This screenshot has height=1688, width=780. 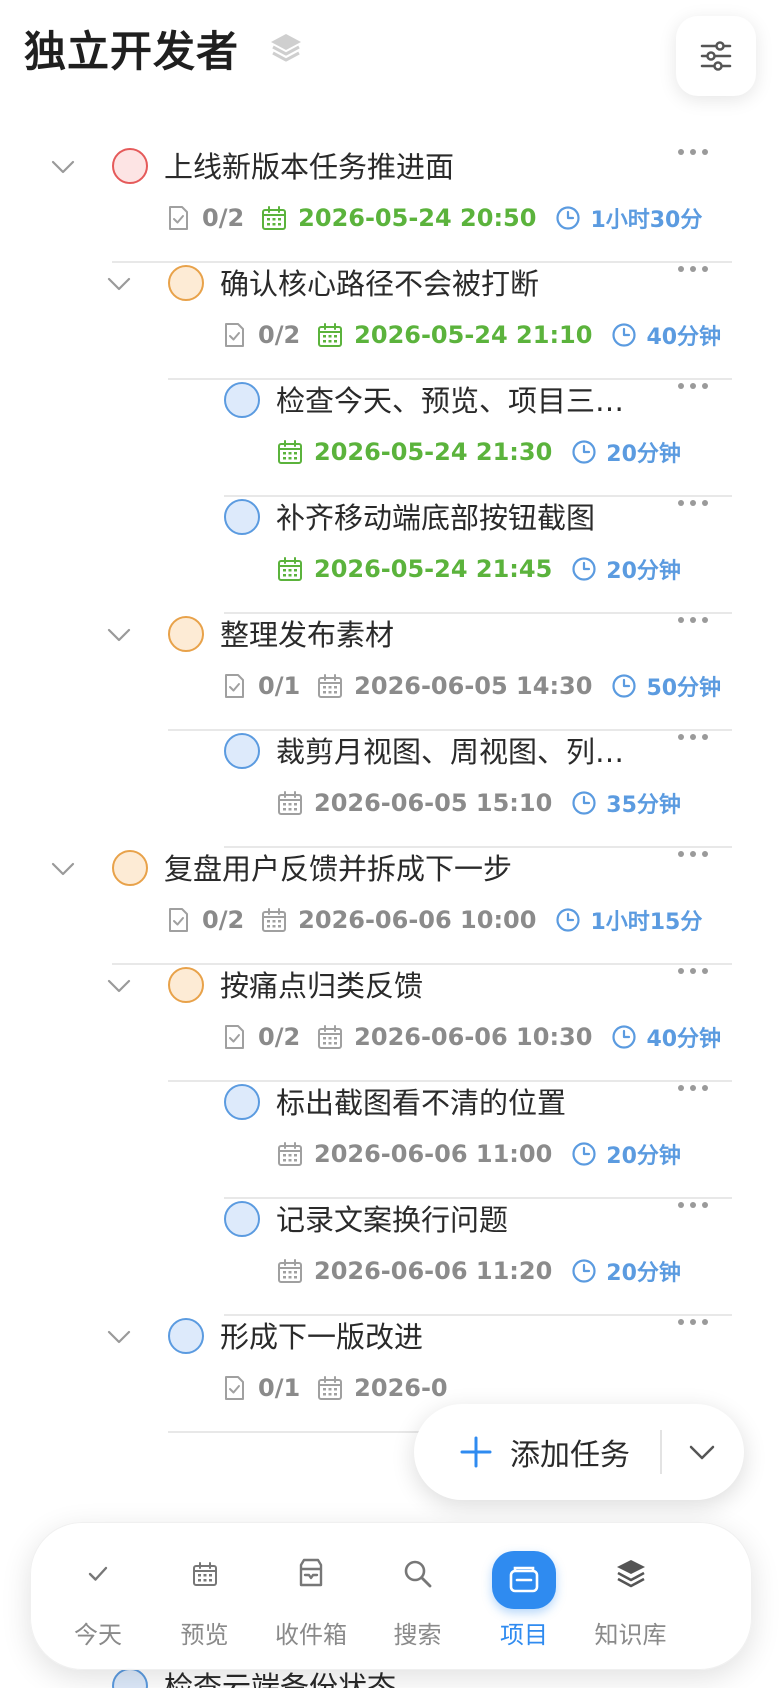 I want to click on tab-check: 今天, so click(x=98, y=1597).